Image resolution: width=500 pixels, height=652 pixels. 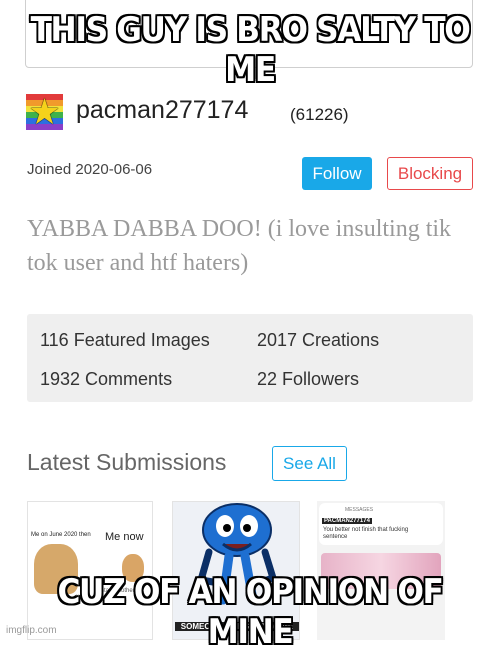 What do you see at coordinates (250, 50) in the screenshot?
I see `meme-top-caption: THIS GUY IS BRO SALTY TO ME` at bounding box center [250, 50].